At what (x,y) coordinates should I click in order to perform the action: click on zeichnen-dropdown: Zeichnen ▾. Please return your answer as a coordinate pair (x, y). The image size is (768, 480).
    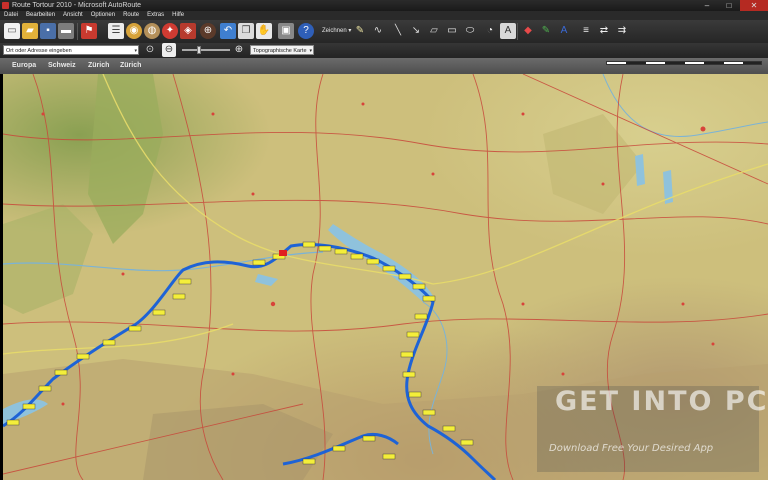
    Looking at the image, I should click on (336, 31).